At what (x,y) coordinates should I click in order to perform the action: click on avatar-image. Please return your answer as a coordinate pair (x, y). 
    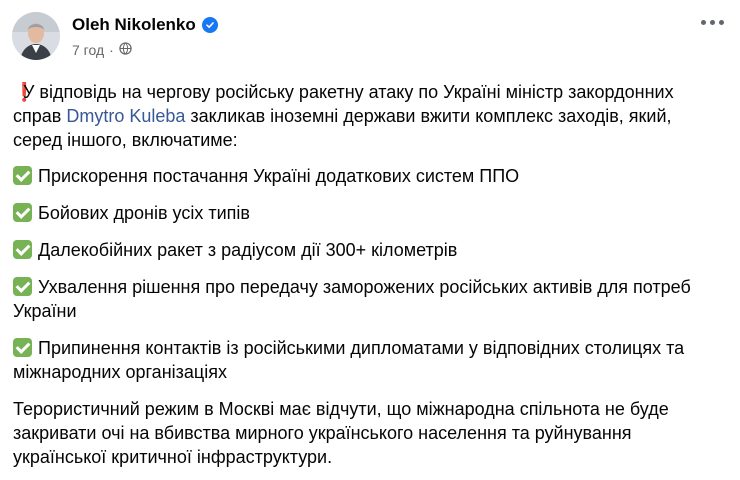
    Looking at the image, I should click on (36, 36).